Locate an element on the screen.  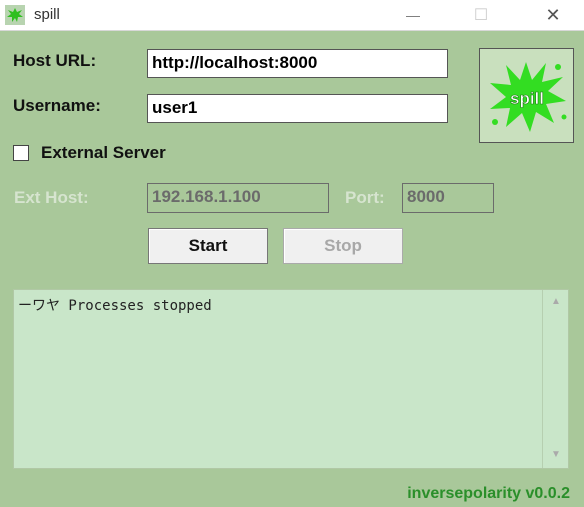
green-splat-icon: spill is located at coordinates (528, 97).